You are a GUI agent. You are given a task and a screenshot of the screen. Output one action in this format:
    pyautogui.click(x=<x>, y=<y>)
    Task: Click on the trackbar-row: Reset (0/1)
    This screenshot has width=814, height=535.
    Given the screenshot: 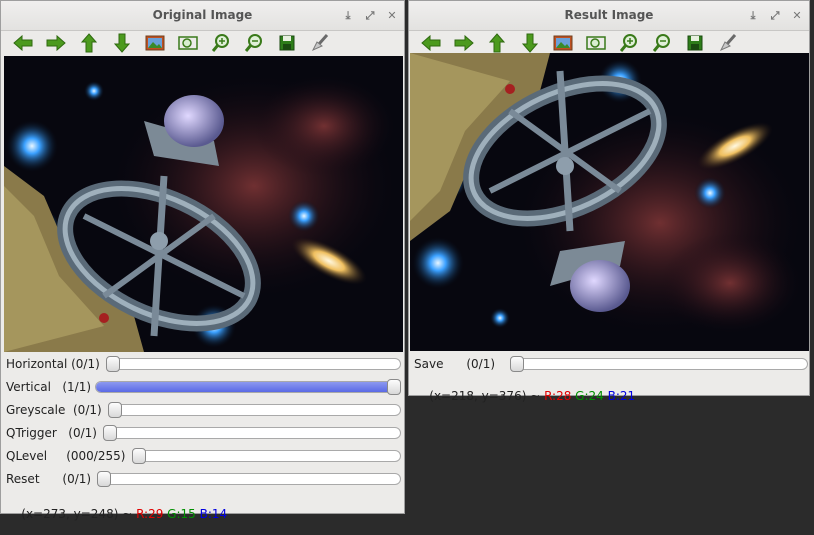 What is the action you would take?
    pyautogui.click(x=48, y=479)
    